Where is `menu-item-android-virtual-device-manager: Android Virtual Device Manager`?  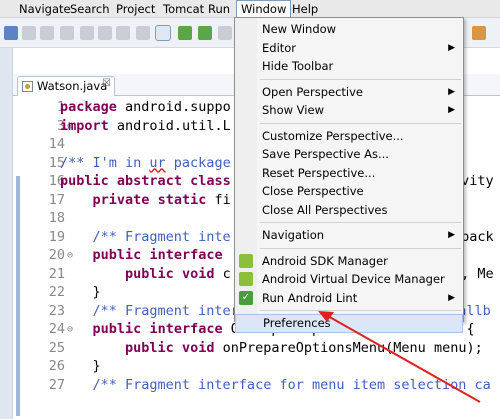
menu-item-android-virtual-device-manager: Android Virtual Device Manager is located at coordinates (349, 279).